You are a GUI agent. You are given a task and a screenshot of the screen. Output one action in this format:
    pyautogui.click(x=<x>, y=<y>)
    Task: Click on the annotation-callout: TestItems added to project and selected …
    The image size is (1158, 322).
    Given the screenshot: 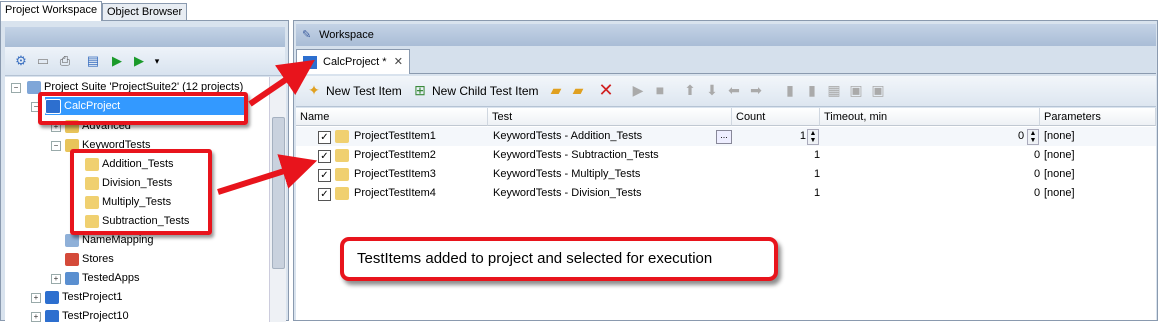 What is the action you would take?
    pyautogui.click(x=559, y=259)
    